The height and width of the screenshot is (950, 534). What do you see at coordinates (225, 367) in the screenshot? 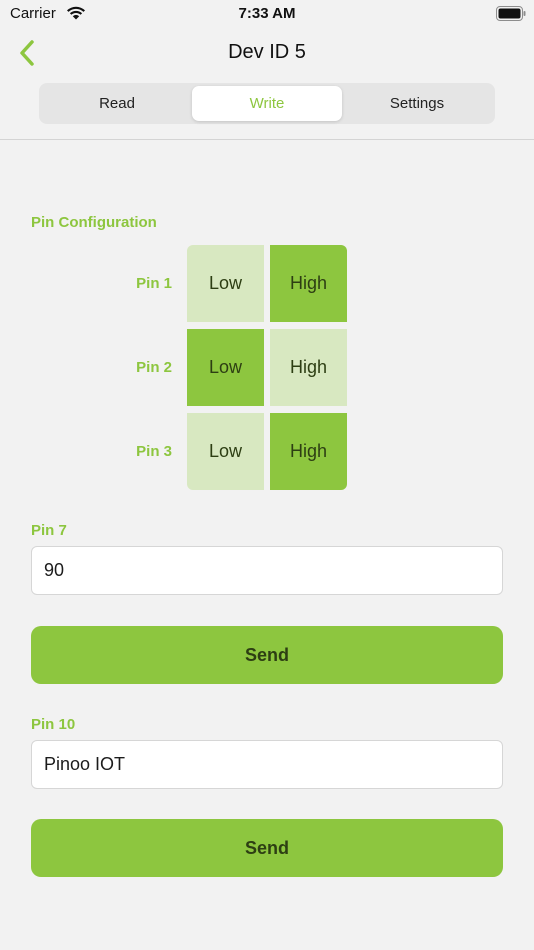
I see `pin-2-low-toggle: Low` at bounding box center [225, 367].